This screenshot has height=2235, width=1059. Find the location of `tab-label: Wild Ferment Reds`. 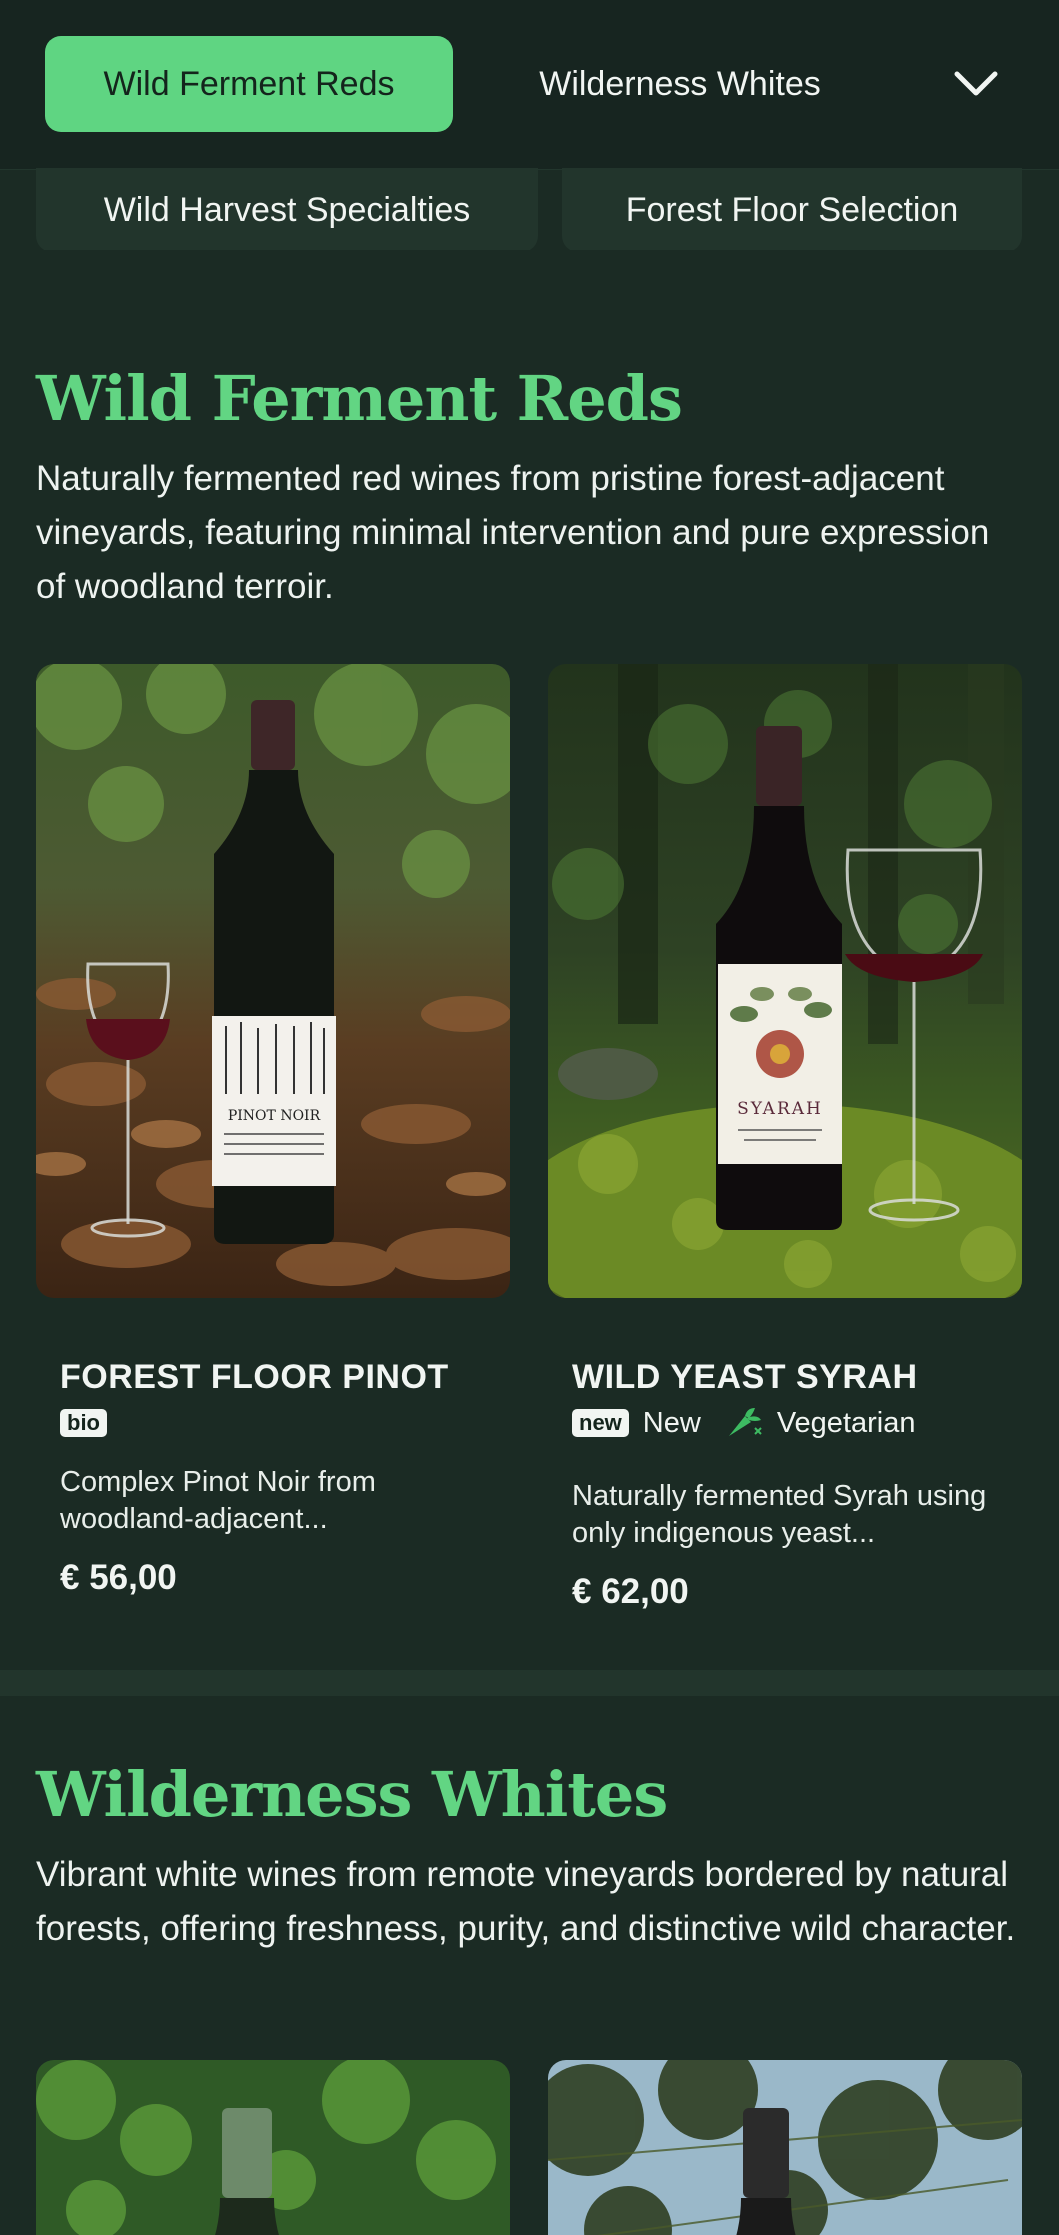

tab-label: Wild Ferment Reds is located at coordinates (249, 83).